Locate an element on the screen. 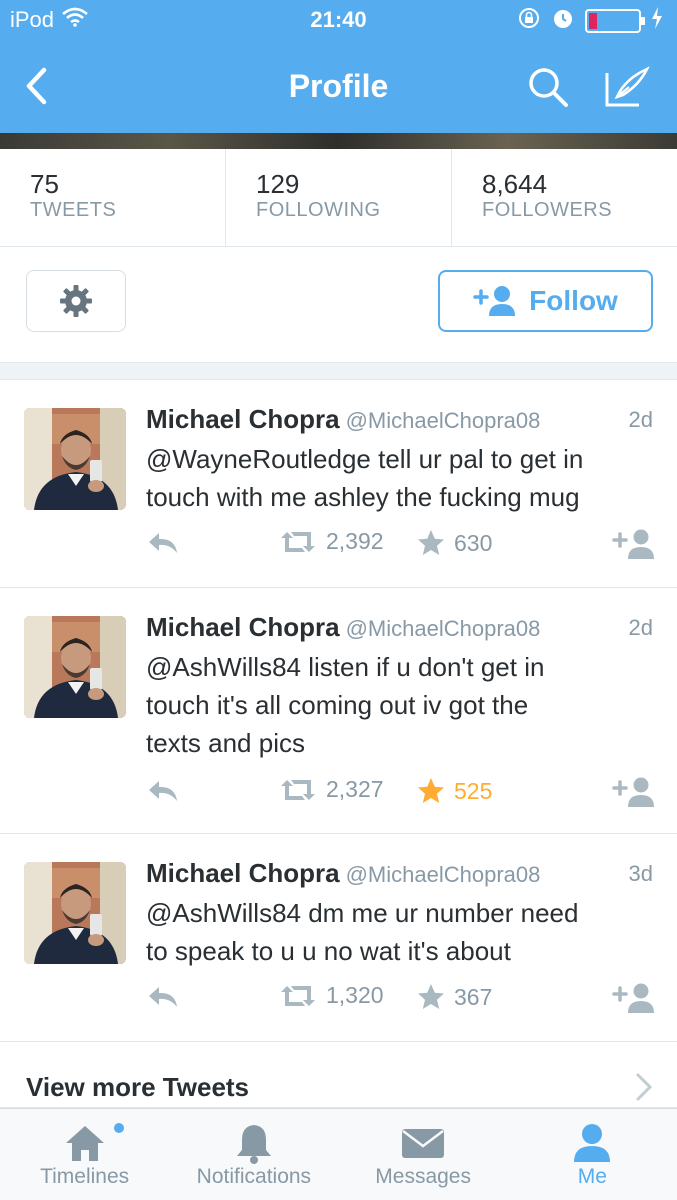  retweet-button: 1,320 is located at coordinates (331, 995).